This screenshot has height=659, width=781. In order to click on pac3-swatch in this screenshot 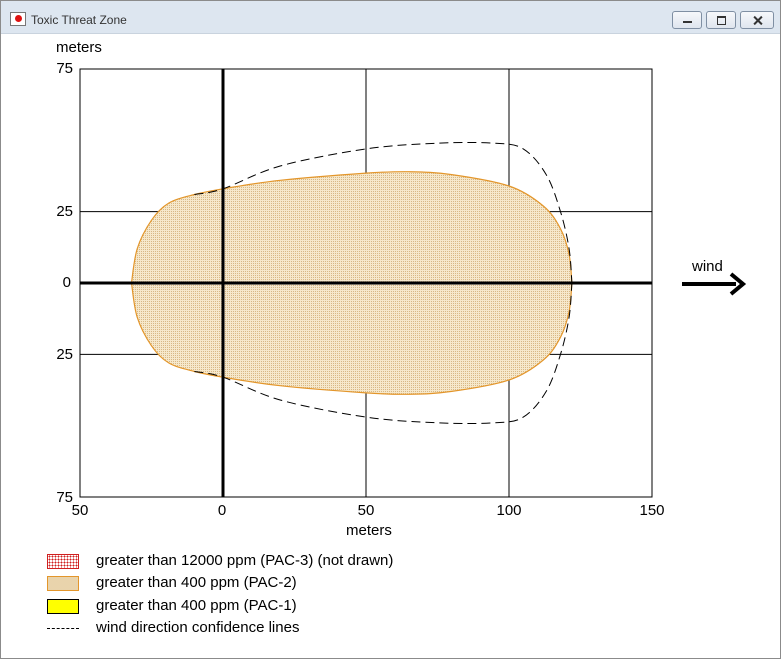, I will do `click(63, 561)`.